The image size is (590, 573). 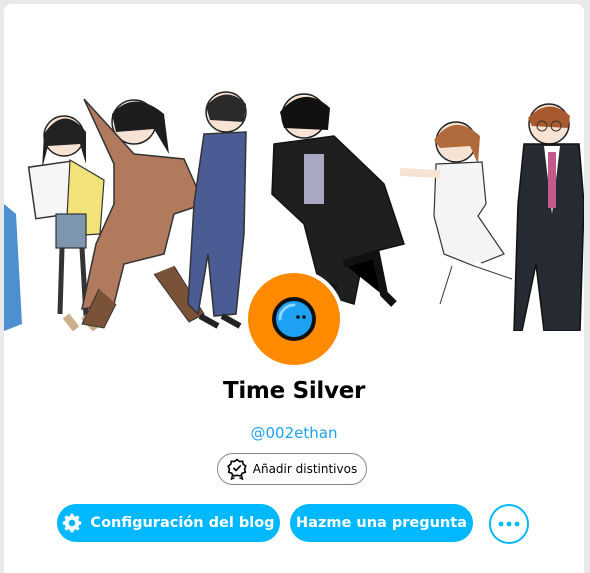 What do you see at coordinates (72, 523) in the screenshot?
I see `gear-icon` at bounding box center [72, 523].